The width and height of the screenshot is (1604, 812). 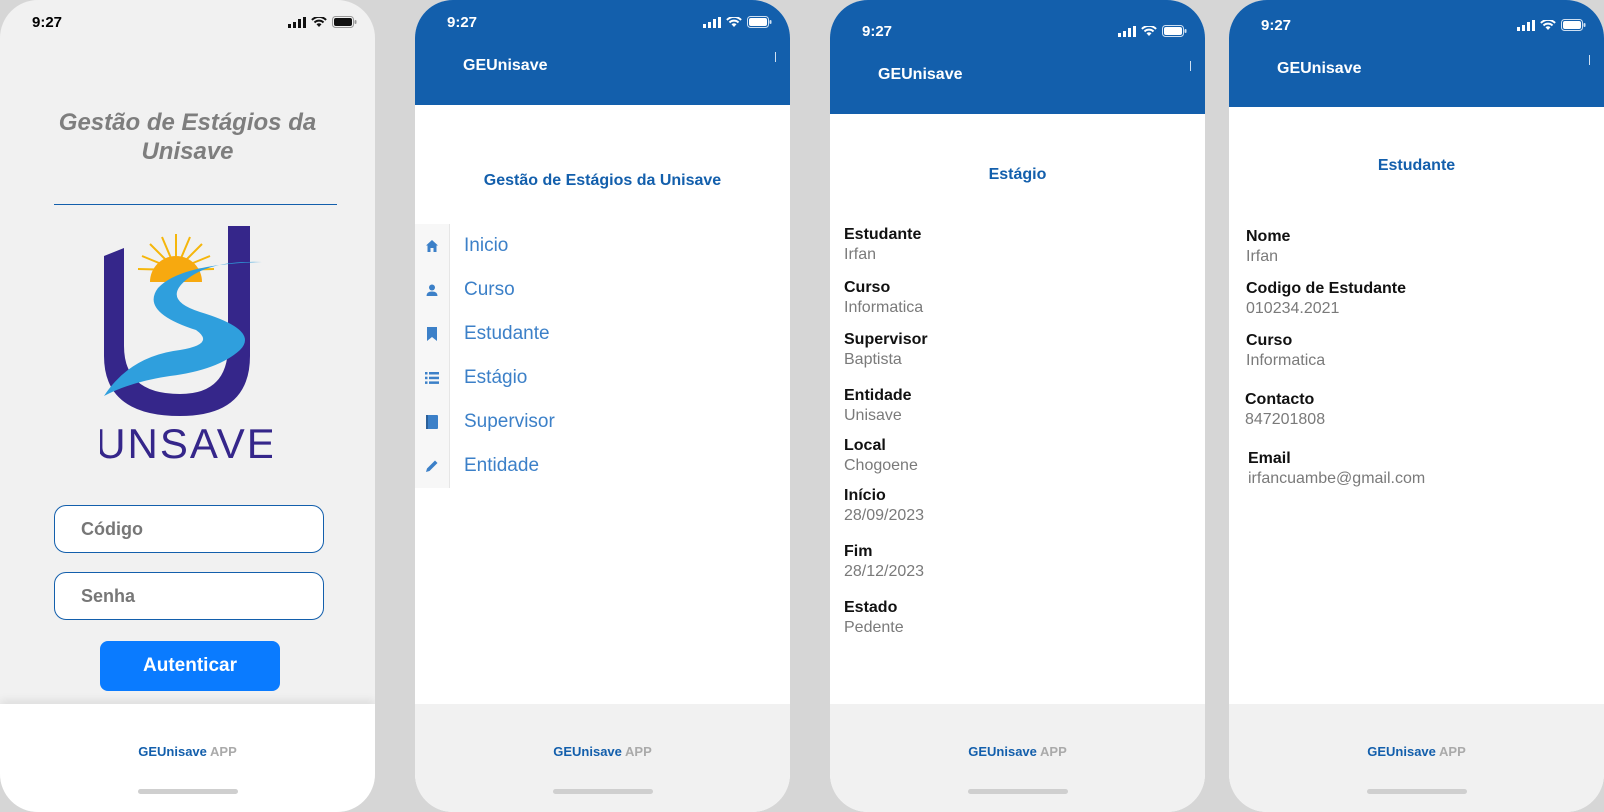 I want to click on detail-row: Email irfancuambe@gmail.com, so click(x=1336, y=469).